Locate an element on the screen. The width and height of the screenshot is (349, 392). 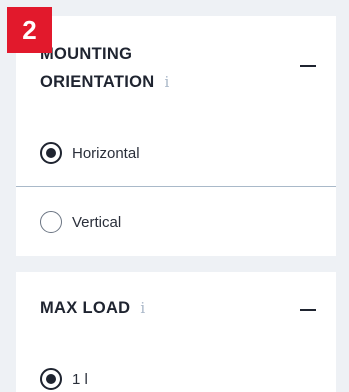
mounting-orientation-title-line1: MOUNTING is located at coordinates (86, 54).